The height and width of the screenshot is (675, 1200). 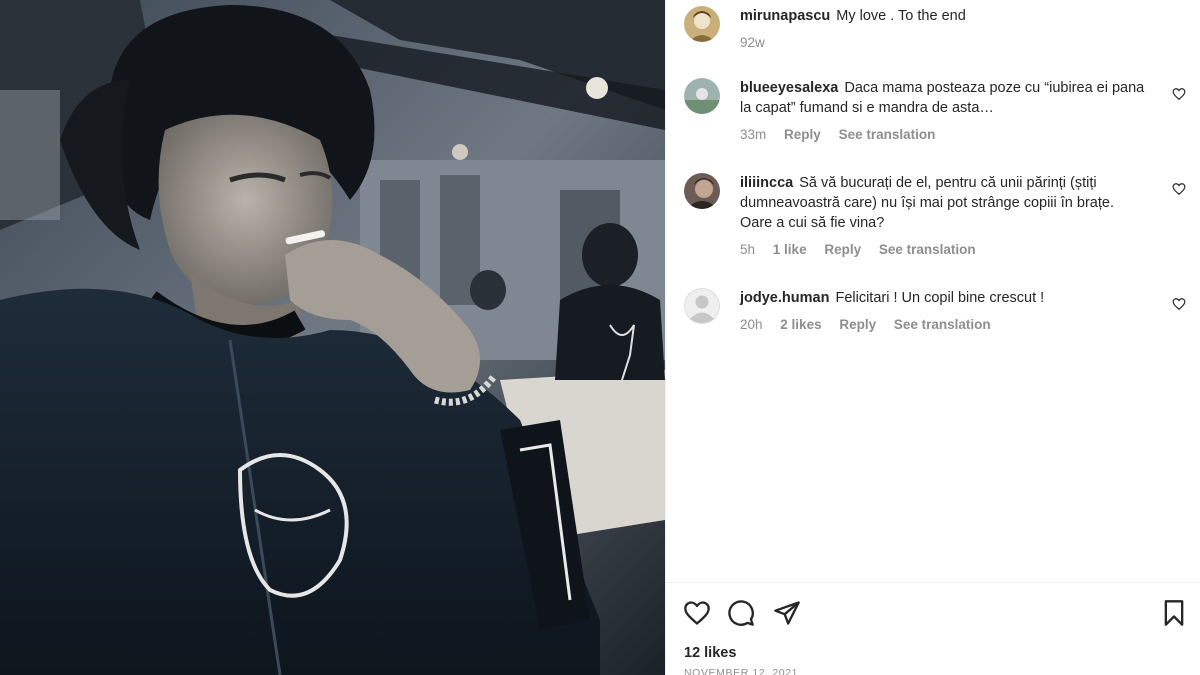 I want to click on post-date: NOVEMBER 12, 2021, so click(x=741, y=671).